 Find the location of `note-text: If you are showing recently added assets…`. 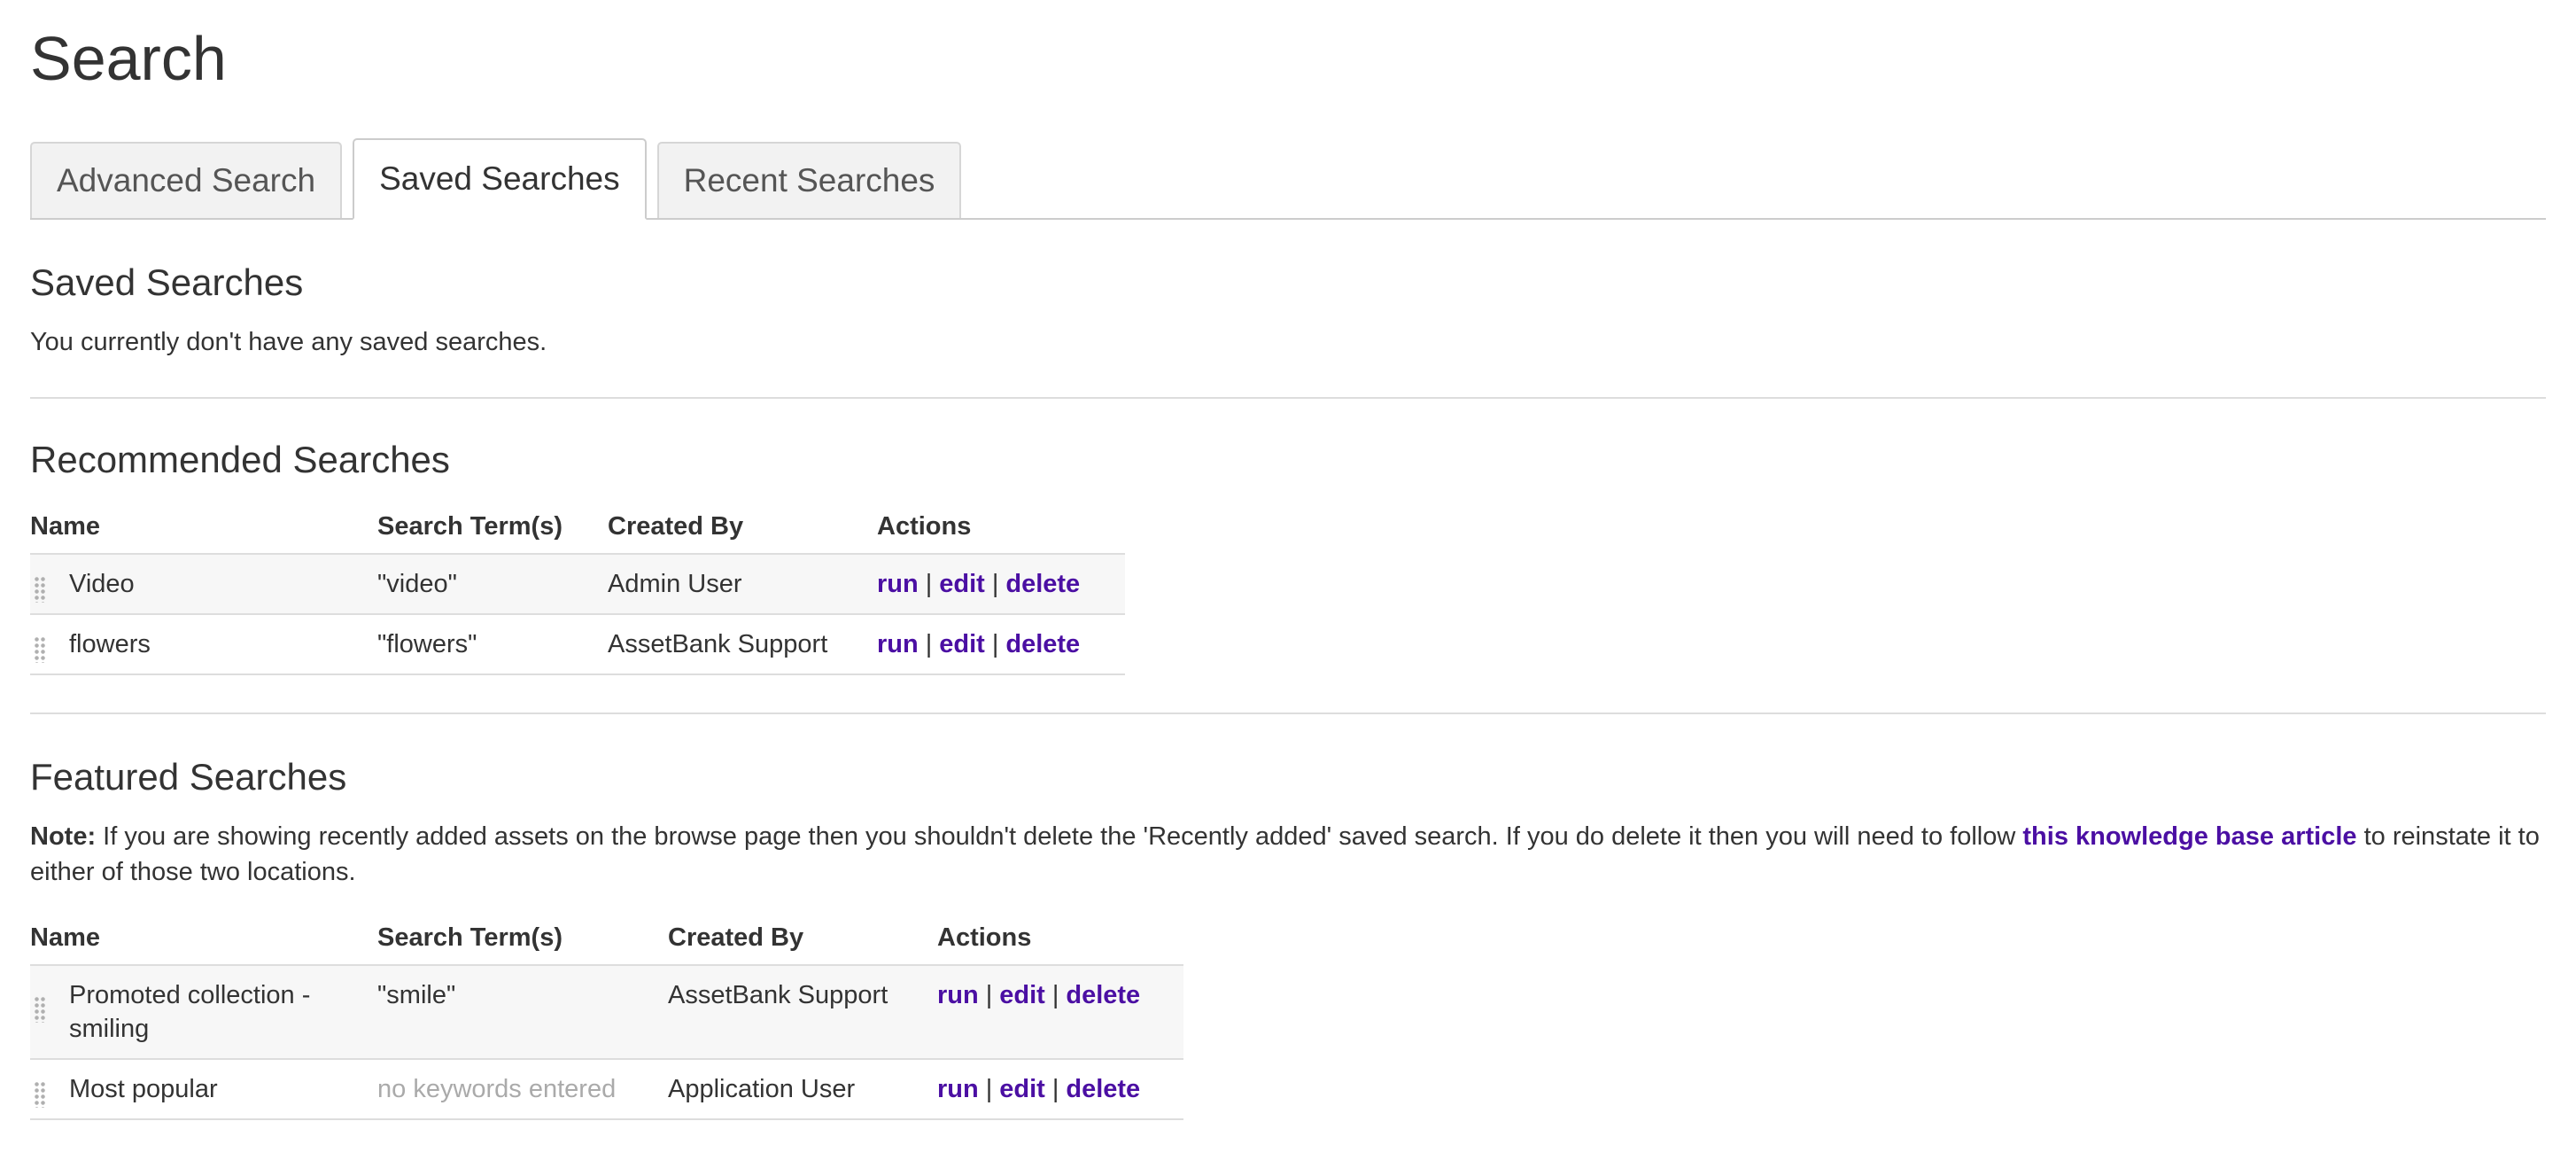

note-text: If you are showing recently added assets… is located at coordinates (1059, 836).